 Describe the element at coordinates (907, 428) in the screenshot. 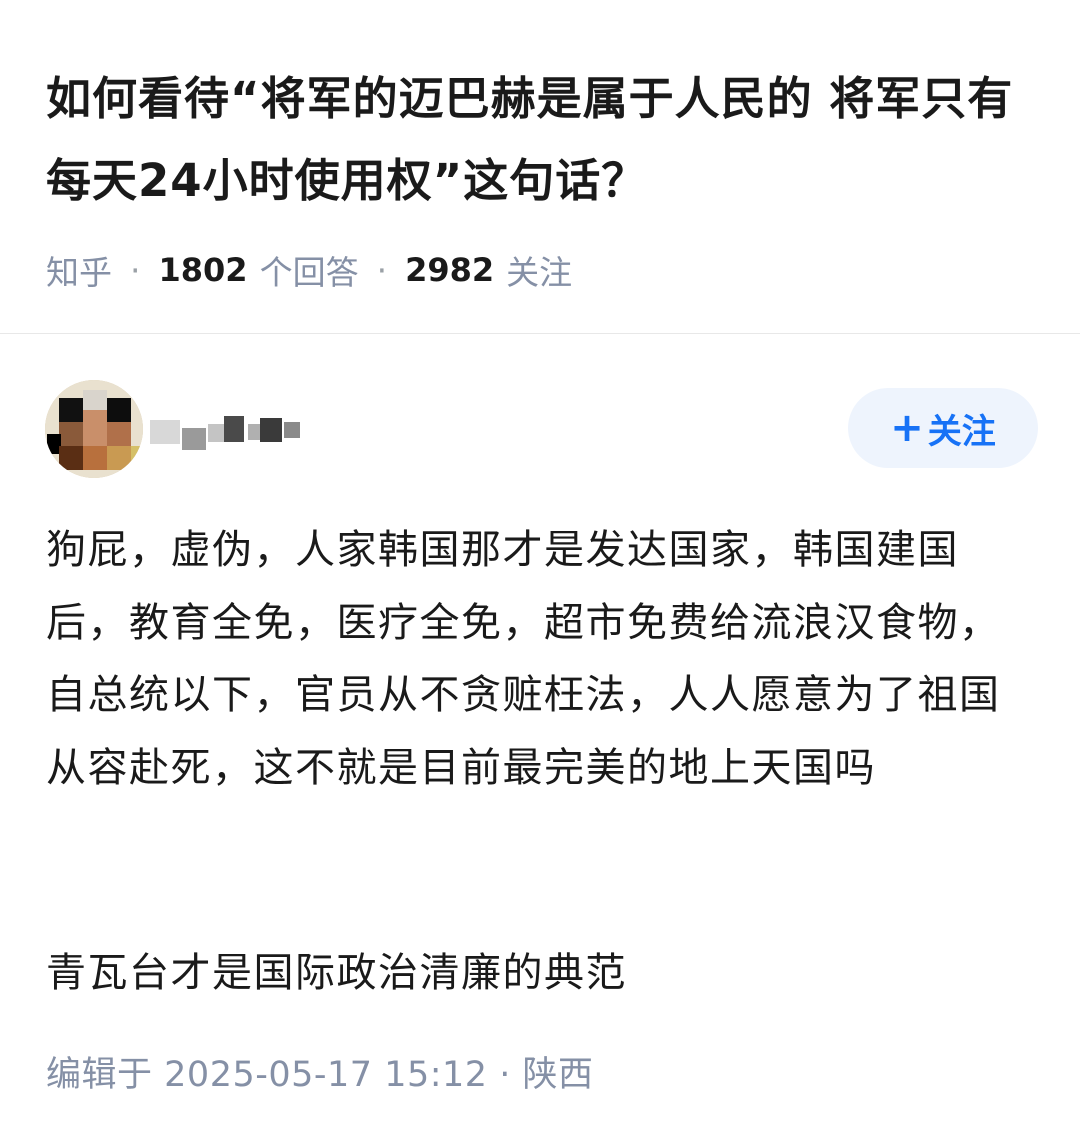

I see `plus-icon: +` at that location.